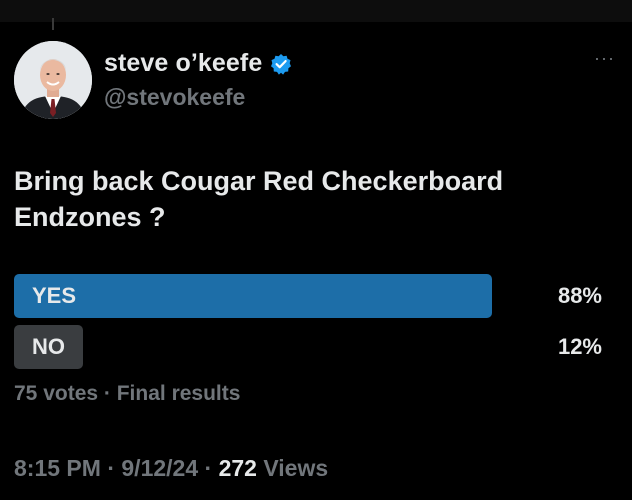  I want to click on views-count: 272, so click(237, 468).